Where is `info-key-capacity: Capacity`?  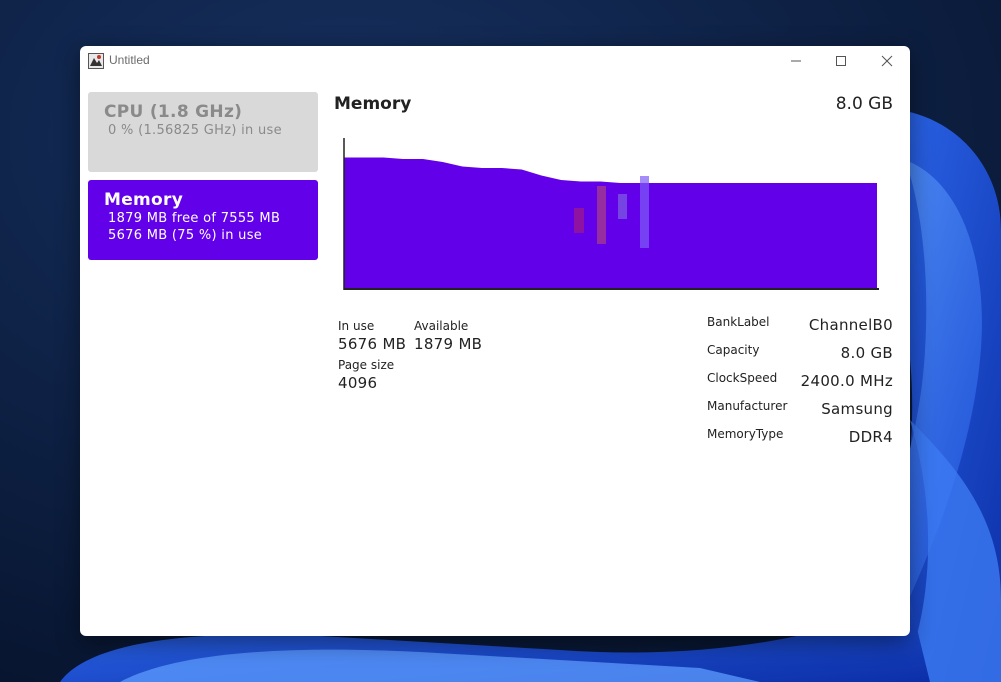 info-key-capacity: Capacity is located at coordinates (733, 350).